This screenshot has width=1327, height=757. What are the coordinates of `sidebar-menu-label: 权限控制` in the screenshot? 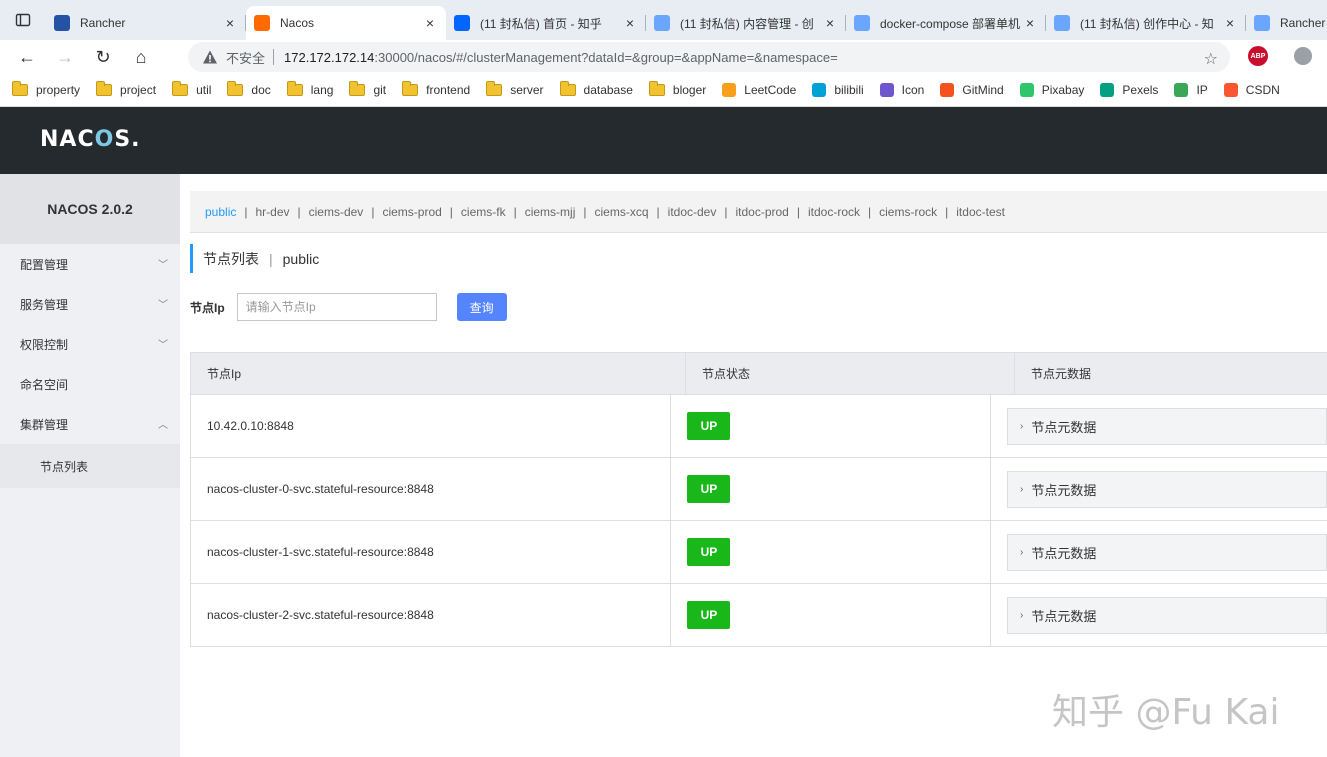 It's located at (44, 344).